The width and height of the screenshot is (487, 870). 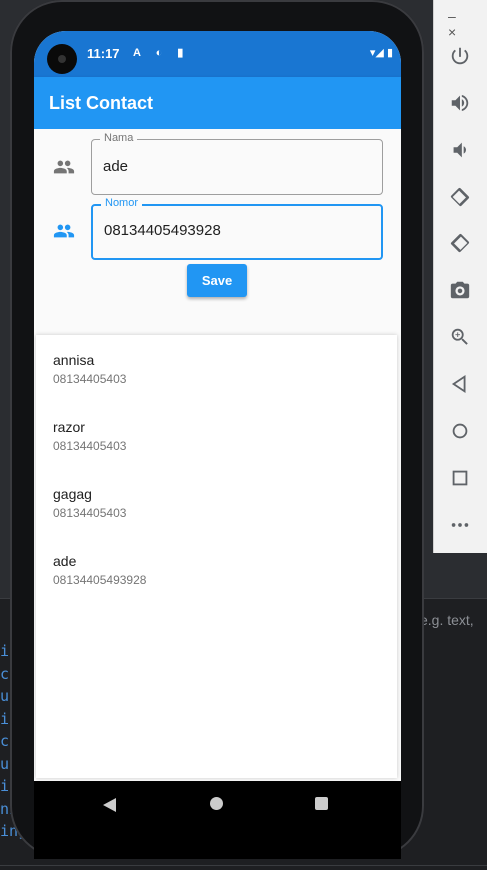 What do you see at coordinates (460, 431) in the screenshot?
I see `home-icon` at bounding box center [460, 431].